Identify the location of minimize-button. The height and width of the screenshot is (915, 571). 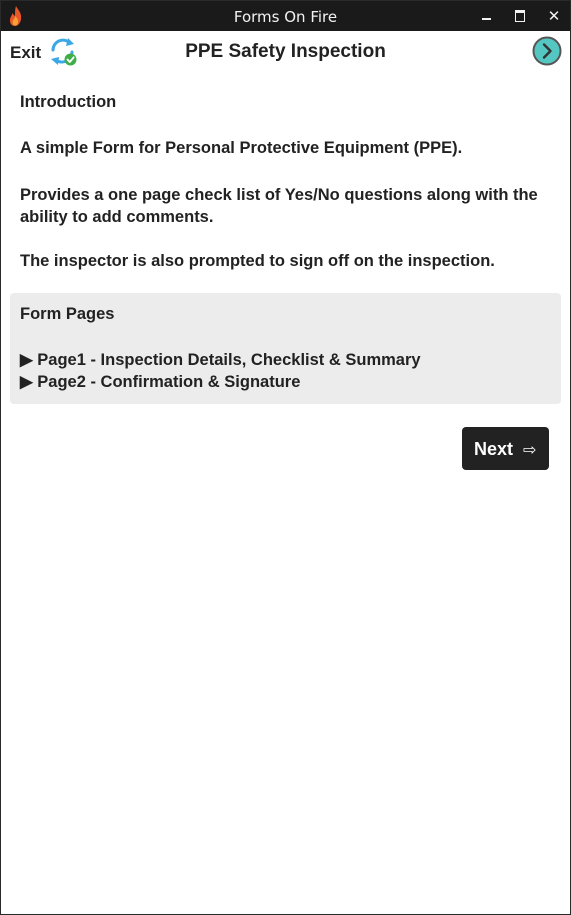
(486, 16).